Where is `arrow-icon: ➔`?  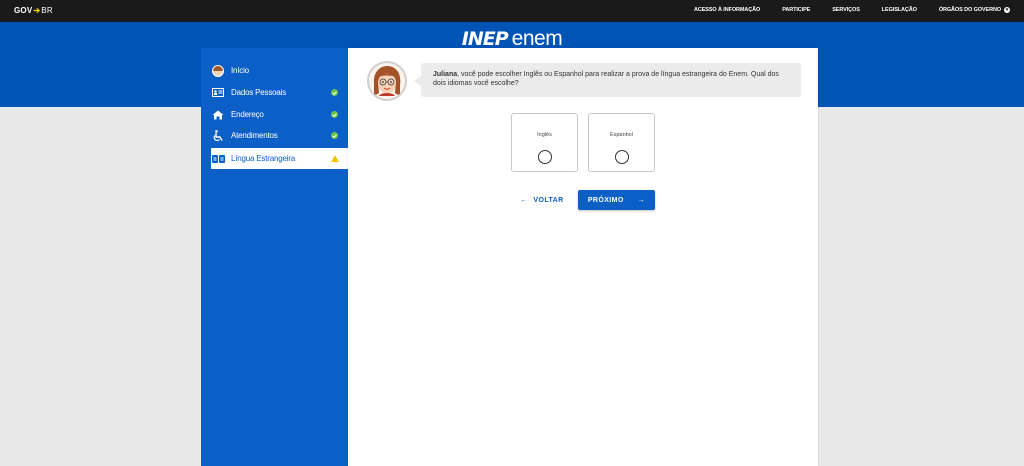
arrow-icon: ➔ is located at coordinates (37, 10).